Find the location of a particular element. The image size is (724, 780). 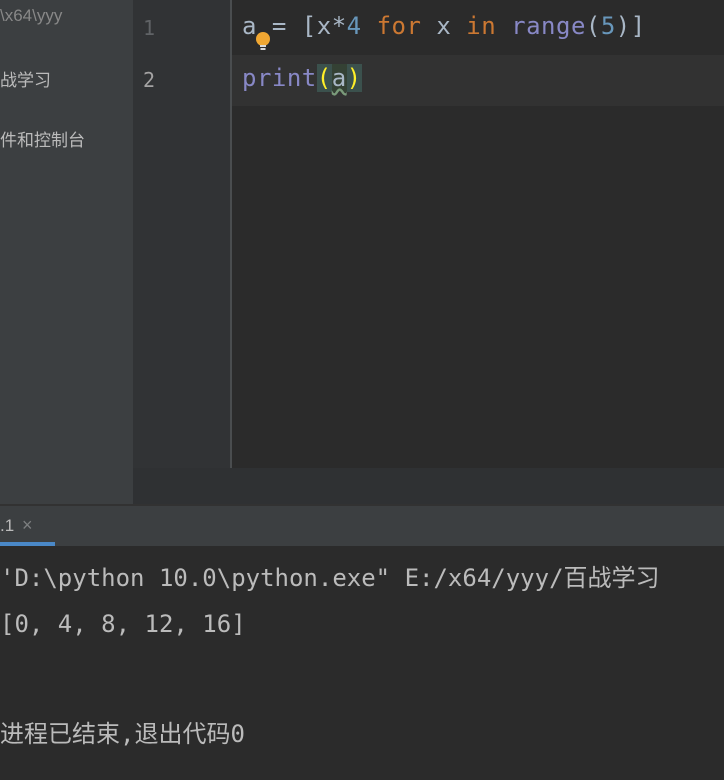

number-literal: 5 is located at coordinates (608, 26).